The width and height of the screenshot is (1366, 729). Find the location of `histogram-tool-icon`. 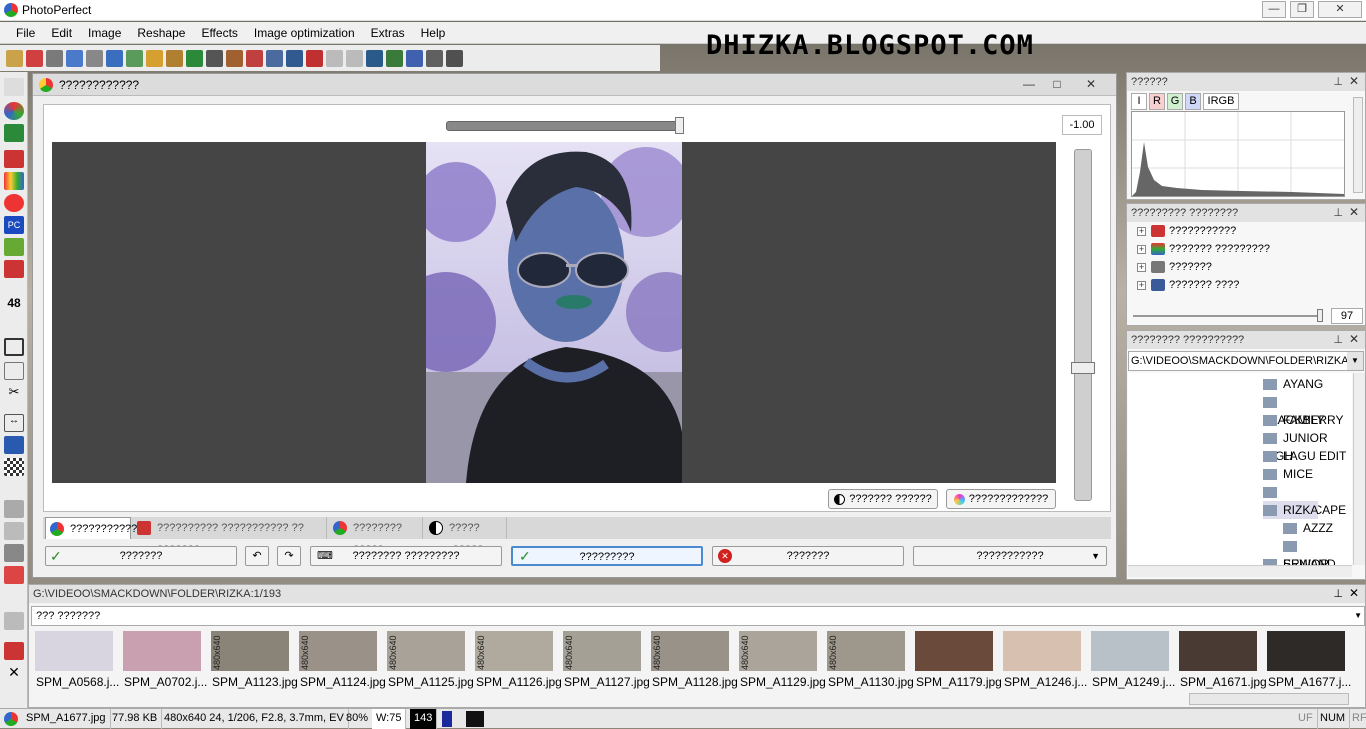

histogram-tool-icon is located at coordinates (14, 133).